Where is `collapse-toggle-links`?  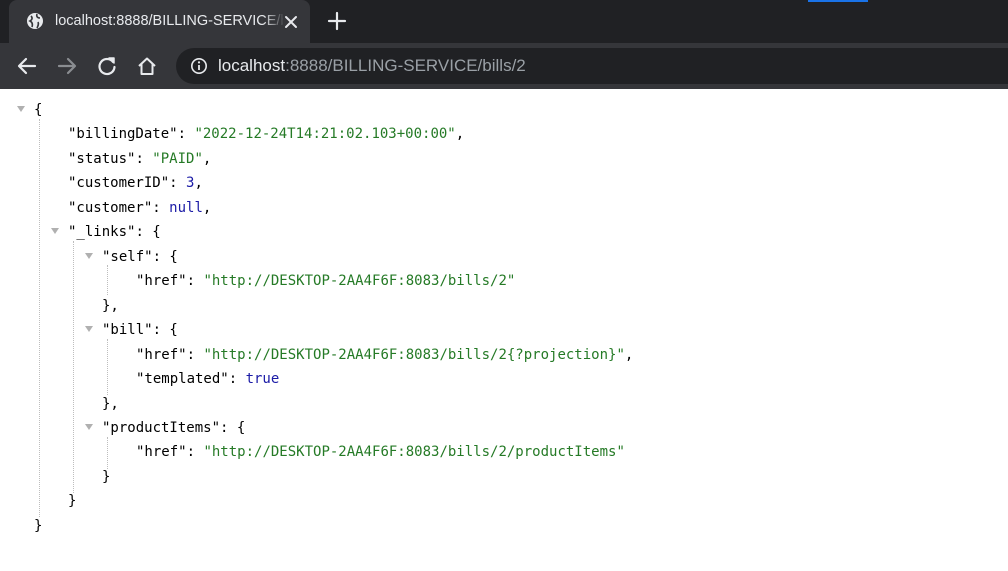
collapse-toggle-links is located at coordinates (55, 231).